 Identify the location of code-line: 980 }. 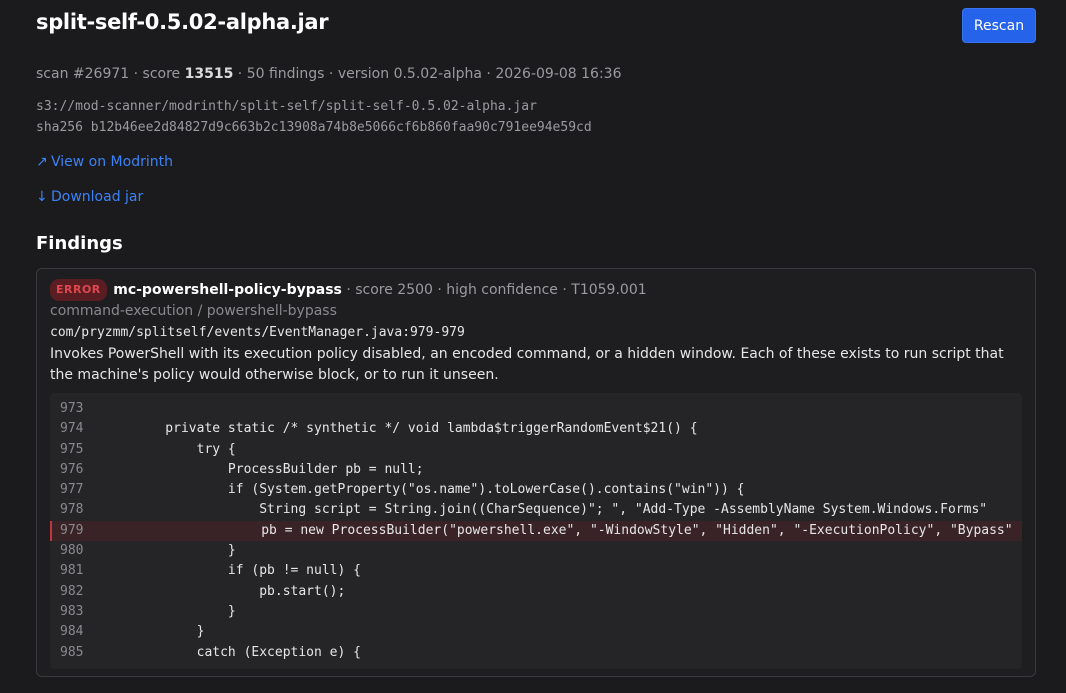
(536, 551).